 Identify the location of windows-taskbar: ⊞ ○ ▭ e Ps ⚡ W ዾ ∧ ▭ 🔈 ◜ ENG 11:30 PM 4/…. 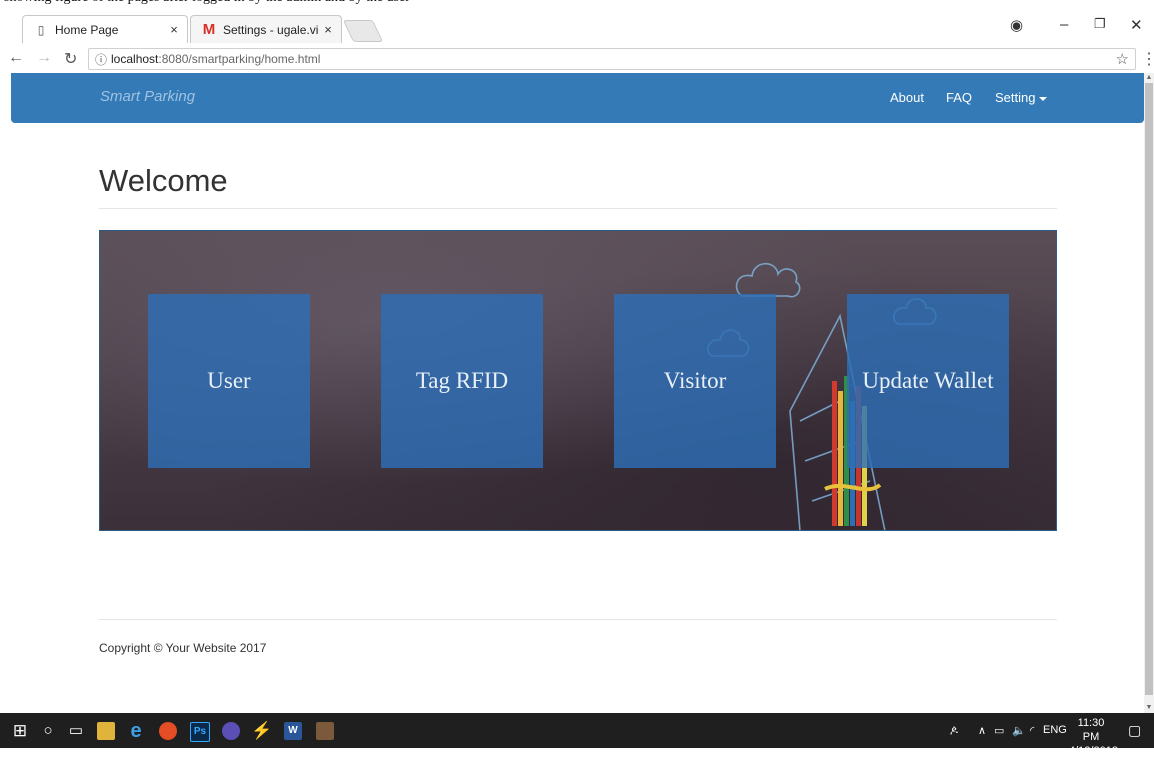
(577, 735).